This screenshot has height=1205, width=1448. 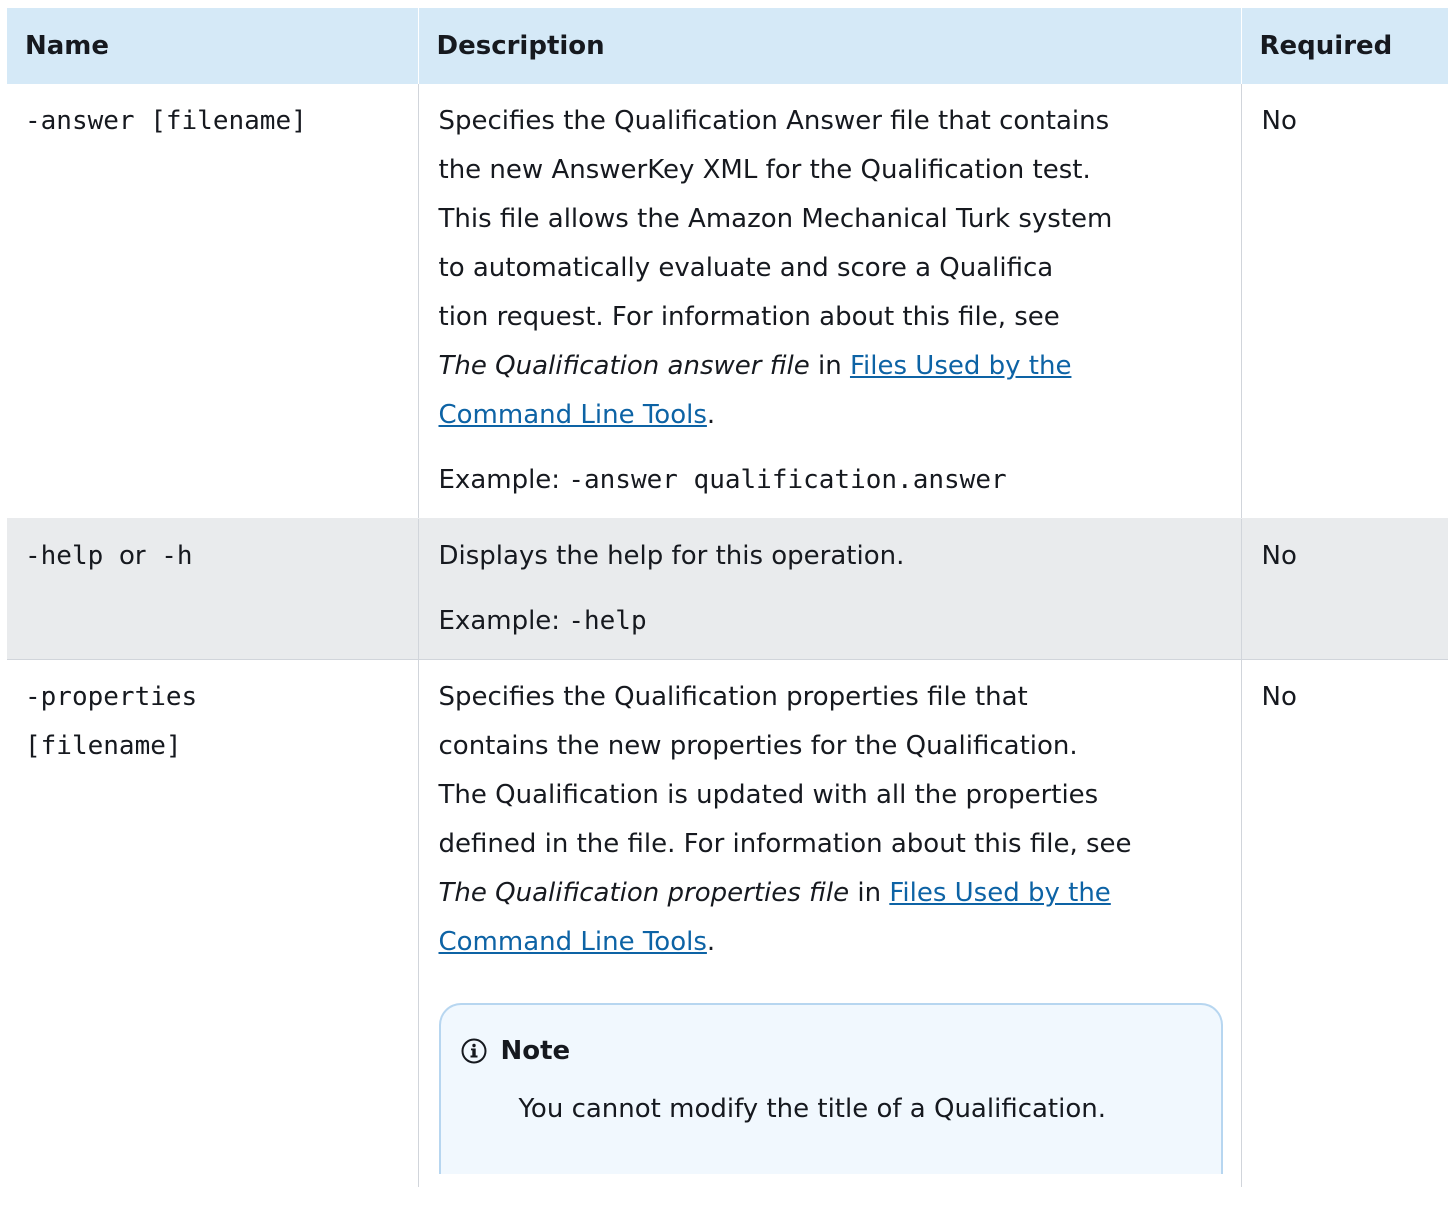 I want to click on example-paragraph: Example: -help, so click(x=830, y=621).